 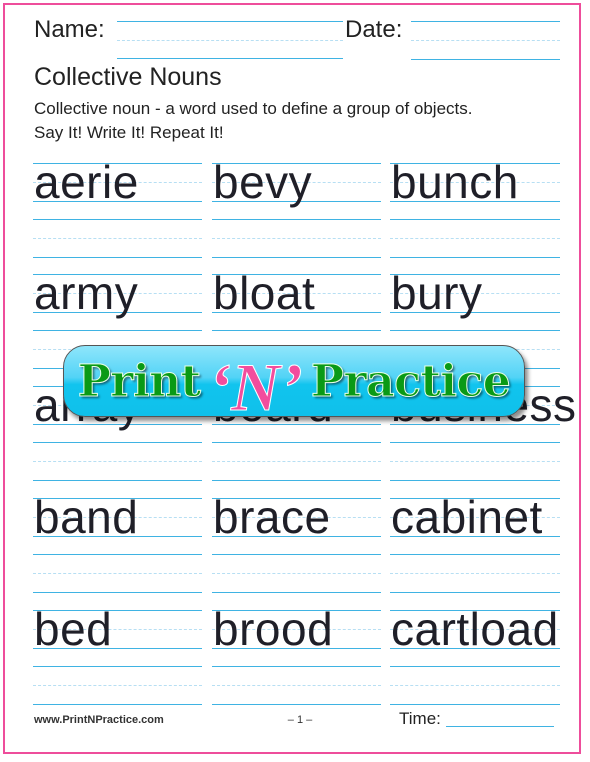 What do you see at coordinates (420, 718) in the screenshot?
I see `time-label: Time:` at bounding box center [420, 718].